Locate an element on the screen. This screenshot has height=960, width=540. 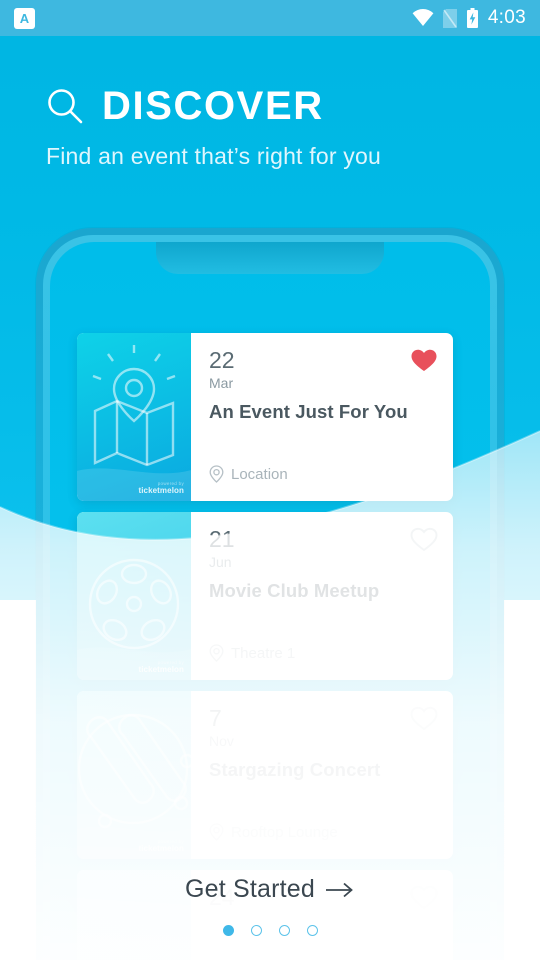
no-sim-icon is located at coordinates (449, 18).